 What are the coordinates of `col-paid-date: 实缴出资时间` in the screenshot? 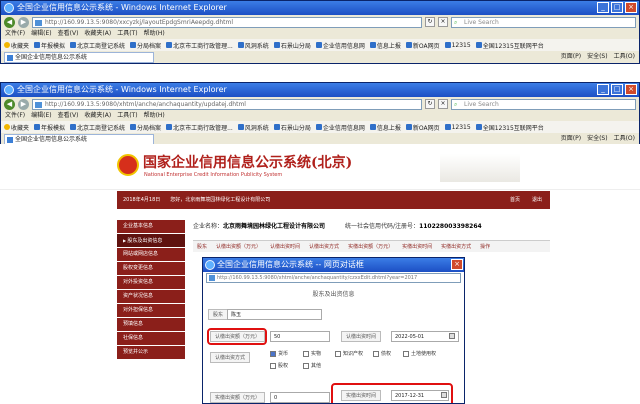 It's located at (417, 247).